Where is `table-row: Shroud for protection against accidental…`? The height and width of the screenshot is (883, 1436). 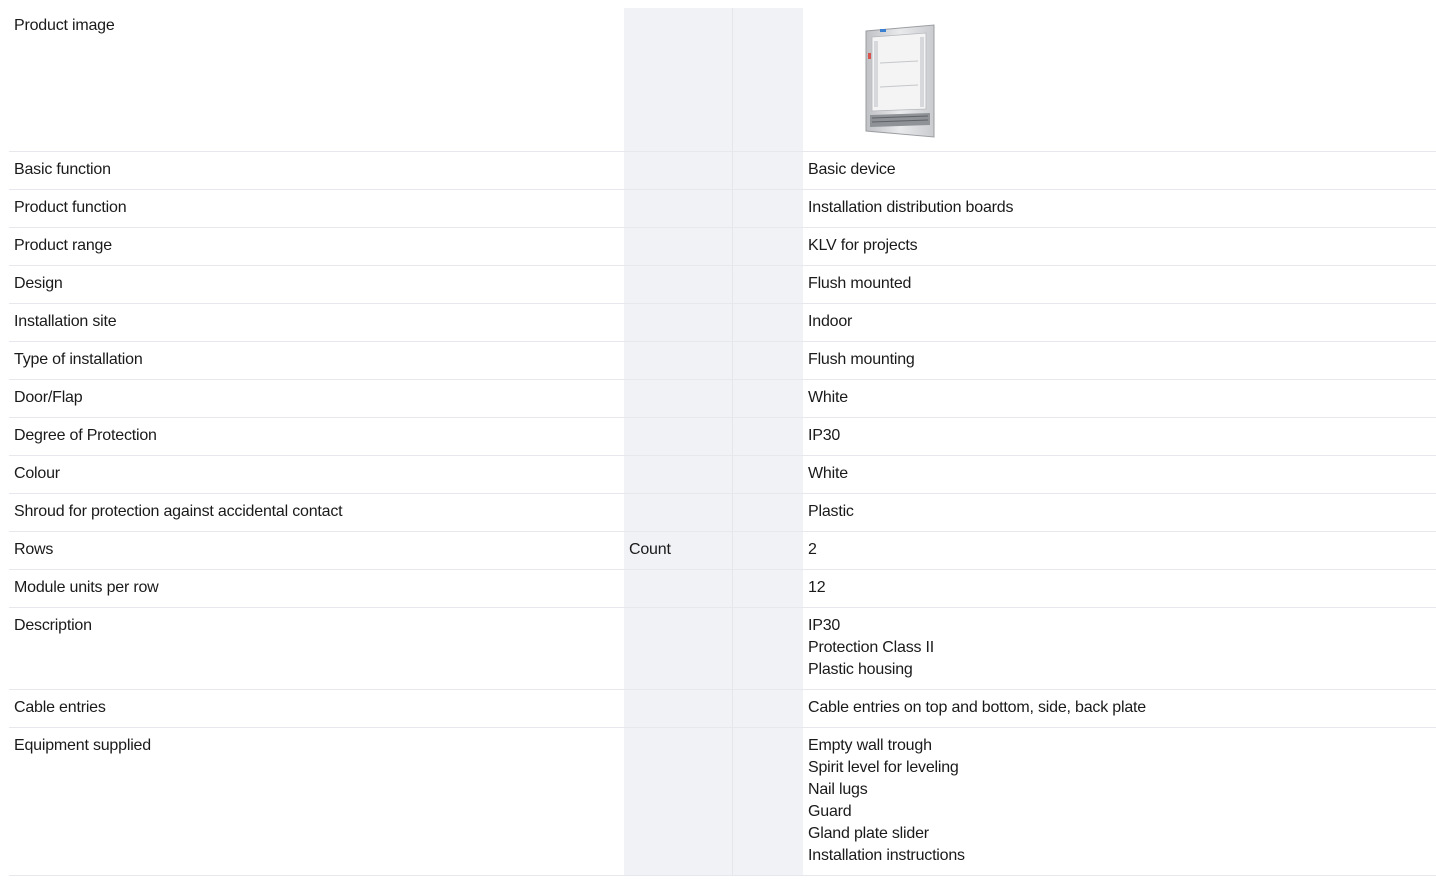
table-row: Shroud for protection against accidental… is located at coordinates (722, 512).